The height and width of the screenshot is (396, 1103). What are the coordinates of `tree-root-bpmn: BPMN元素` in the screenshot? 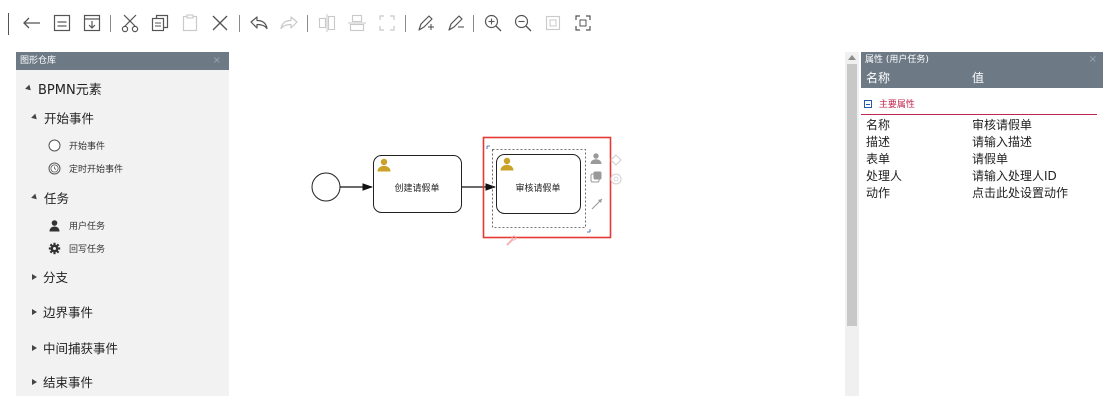 It's located at (63, 88).